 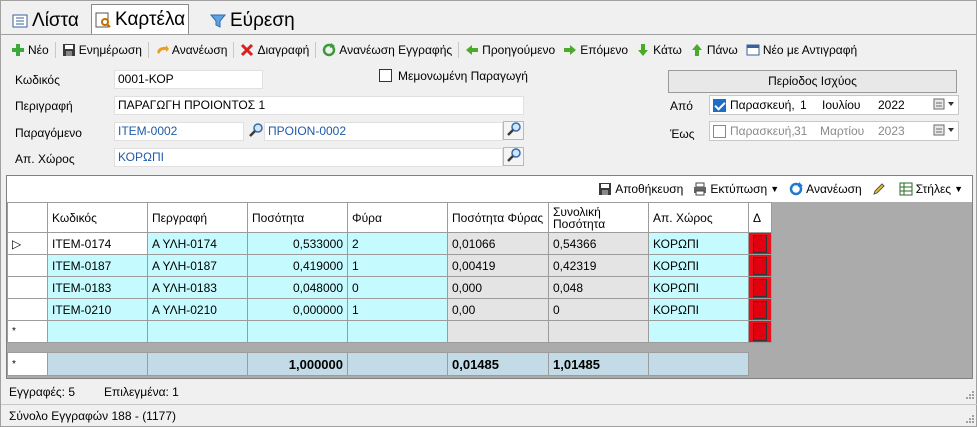 What do you see at coordinates (97, 331) in the screenshot?
I see `cell-code` at bounding box center [97, 331].